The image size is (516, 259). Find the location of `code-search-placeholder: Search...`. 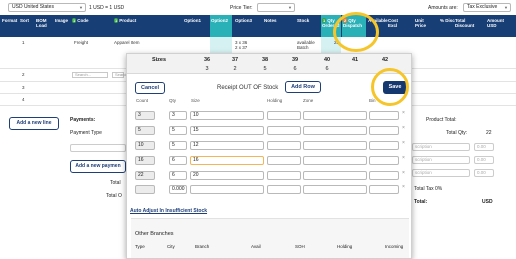

code-search-placeholder: Search... is located at coordinates (83, 74).